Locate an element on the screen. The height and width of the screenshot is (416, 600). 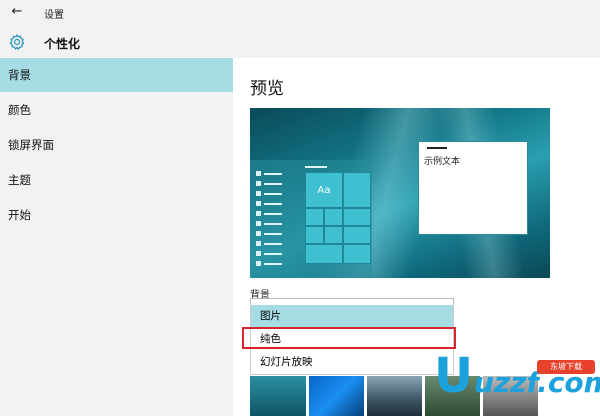
watermark-tag: 东坡下载 is located at coordinates (566, 367).